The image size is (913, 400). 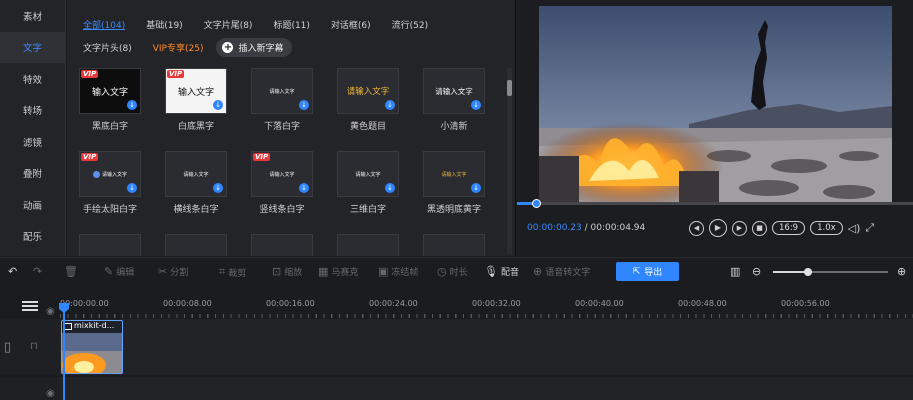 I want to click on freeze-frame-button: ▣ 冻结帧, so click(x=398, y=271).